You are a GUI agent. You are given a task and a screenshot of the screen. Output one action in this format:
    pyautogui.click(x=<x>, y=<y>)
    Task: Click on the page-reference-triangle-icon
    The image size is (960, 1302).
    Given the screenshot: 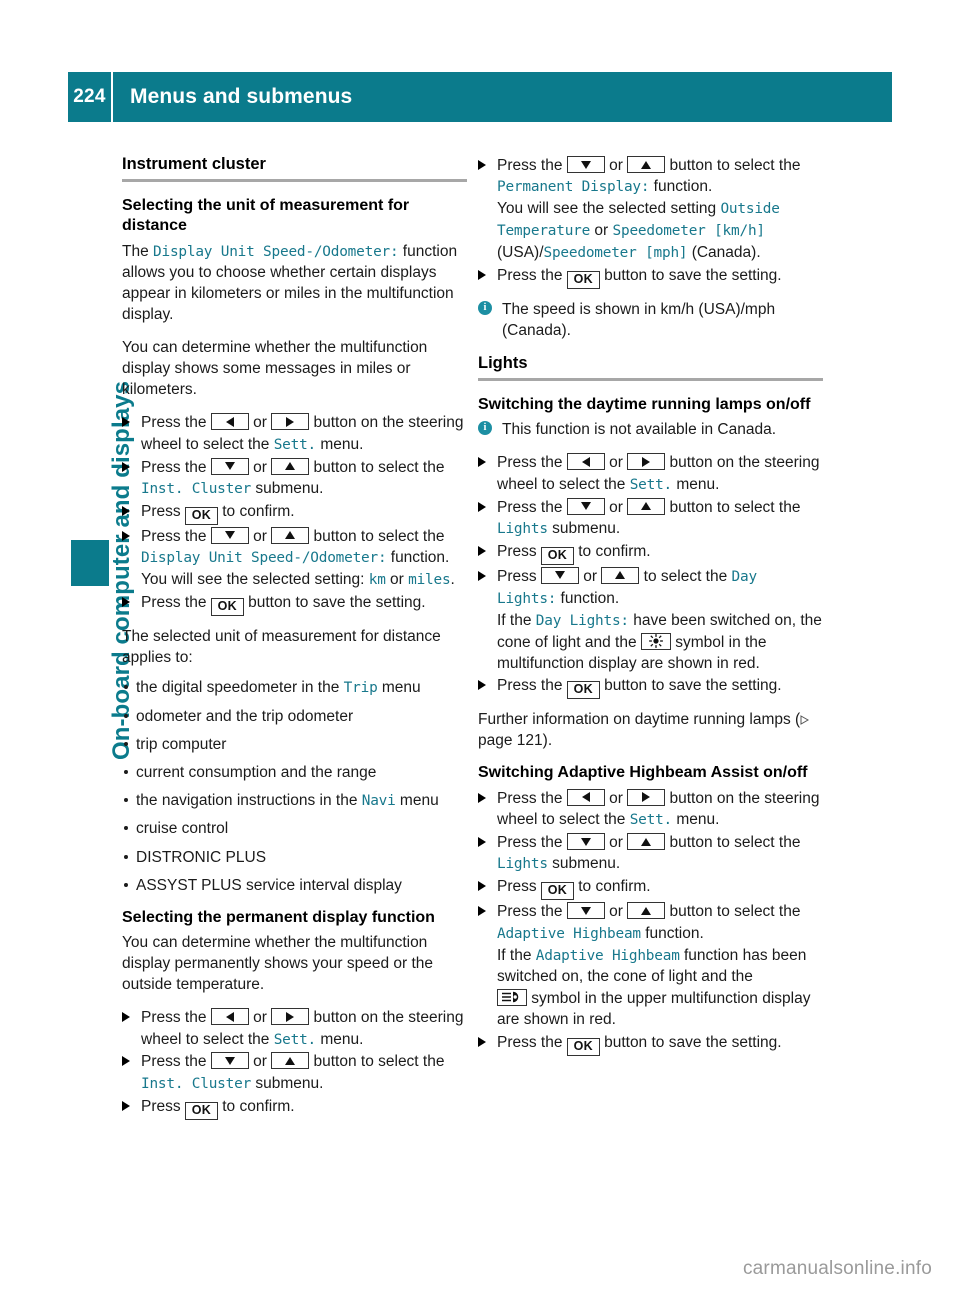 What is the action you would take?
    pyautogui.click(x=805, y=720)
    